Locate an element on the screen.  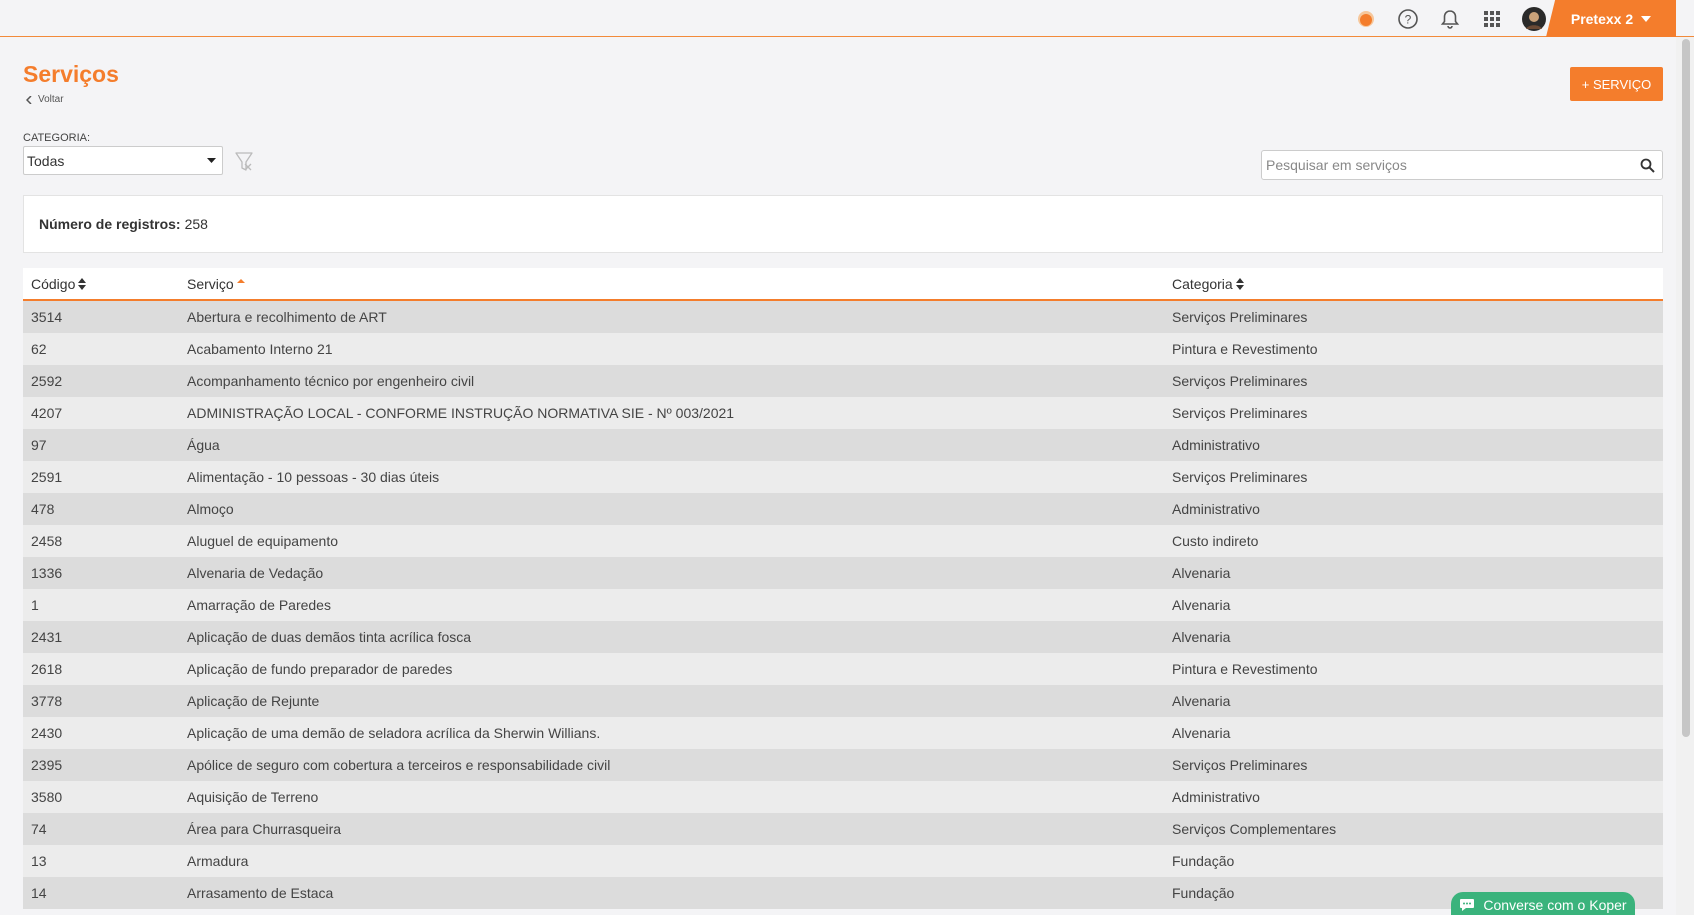
bell-icon is located at coordinates (1450, 19).